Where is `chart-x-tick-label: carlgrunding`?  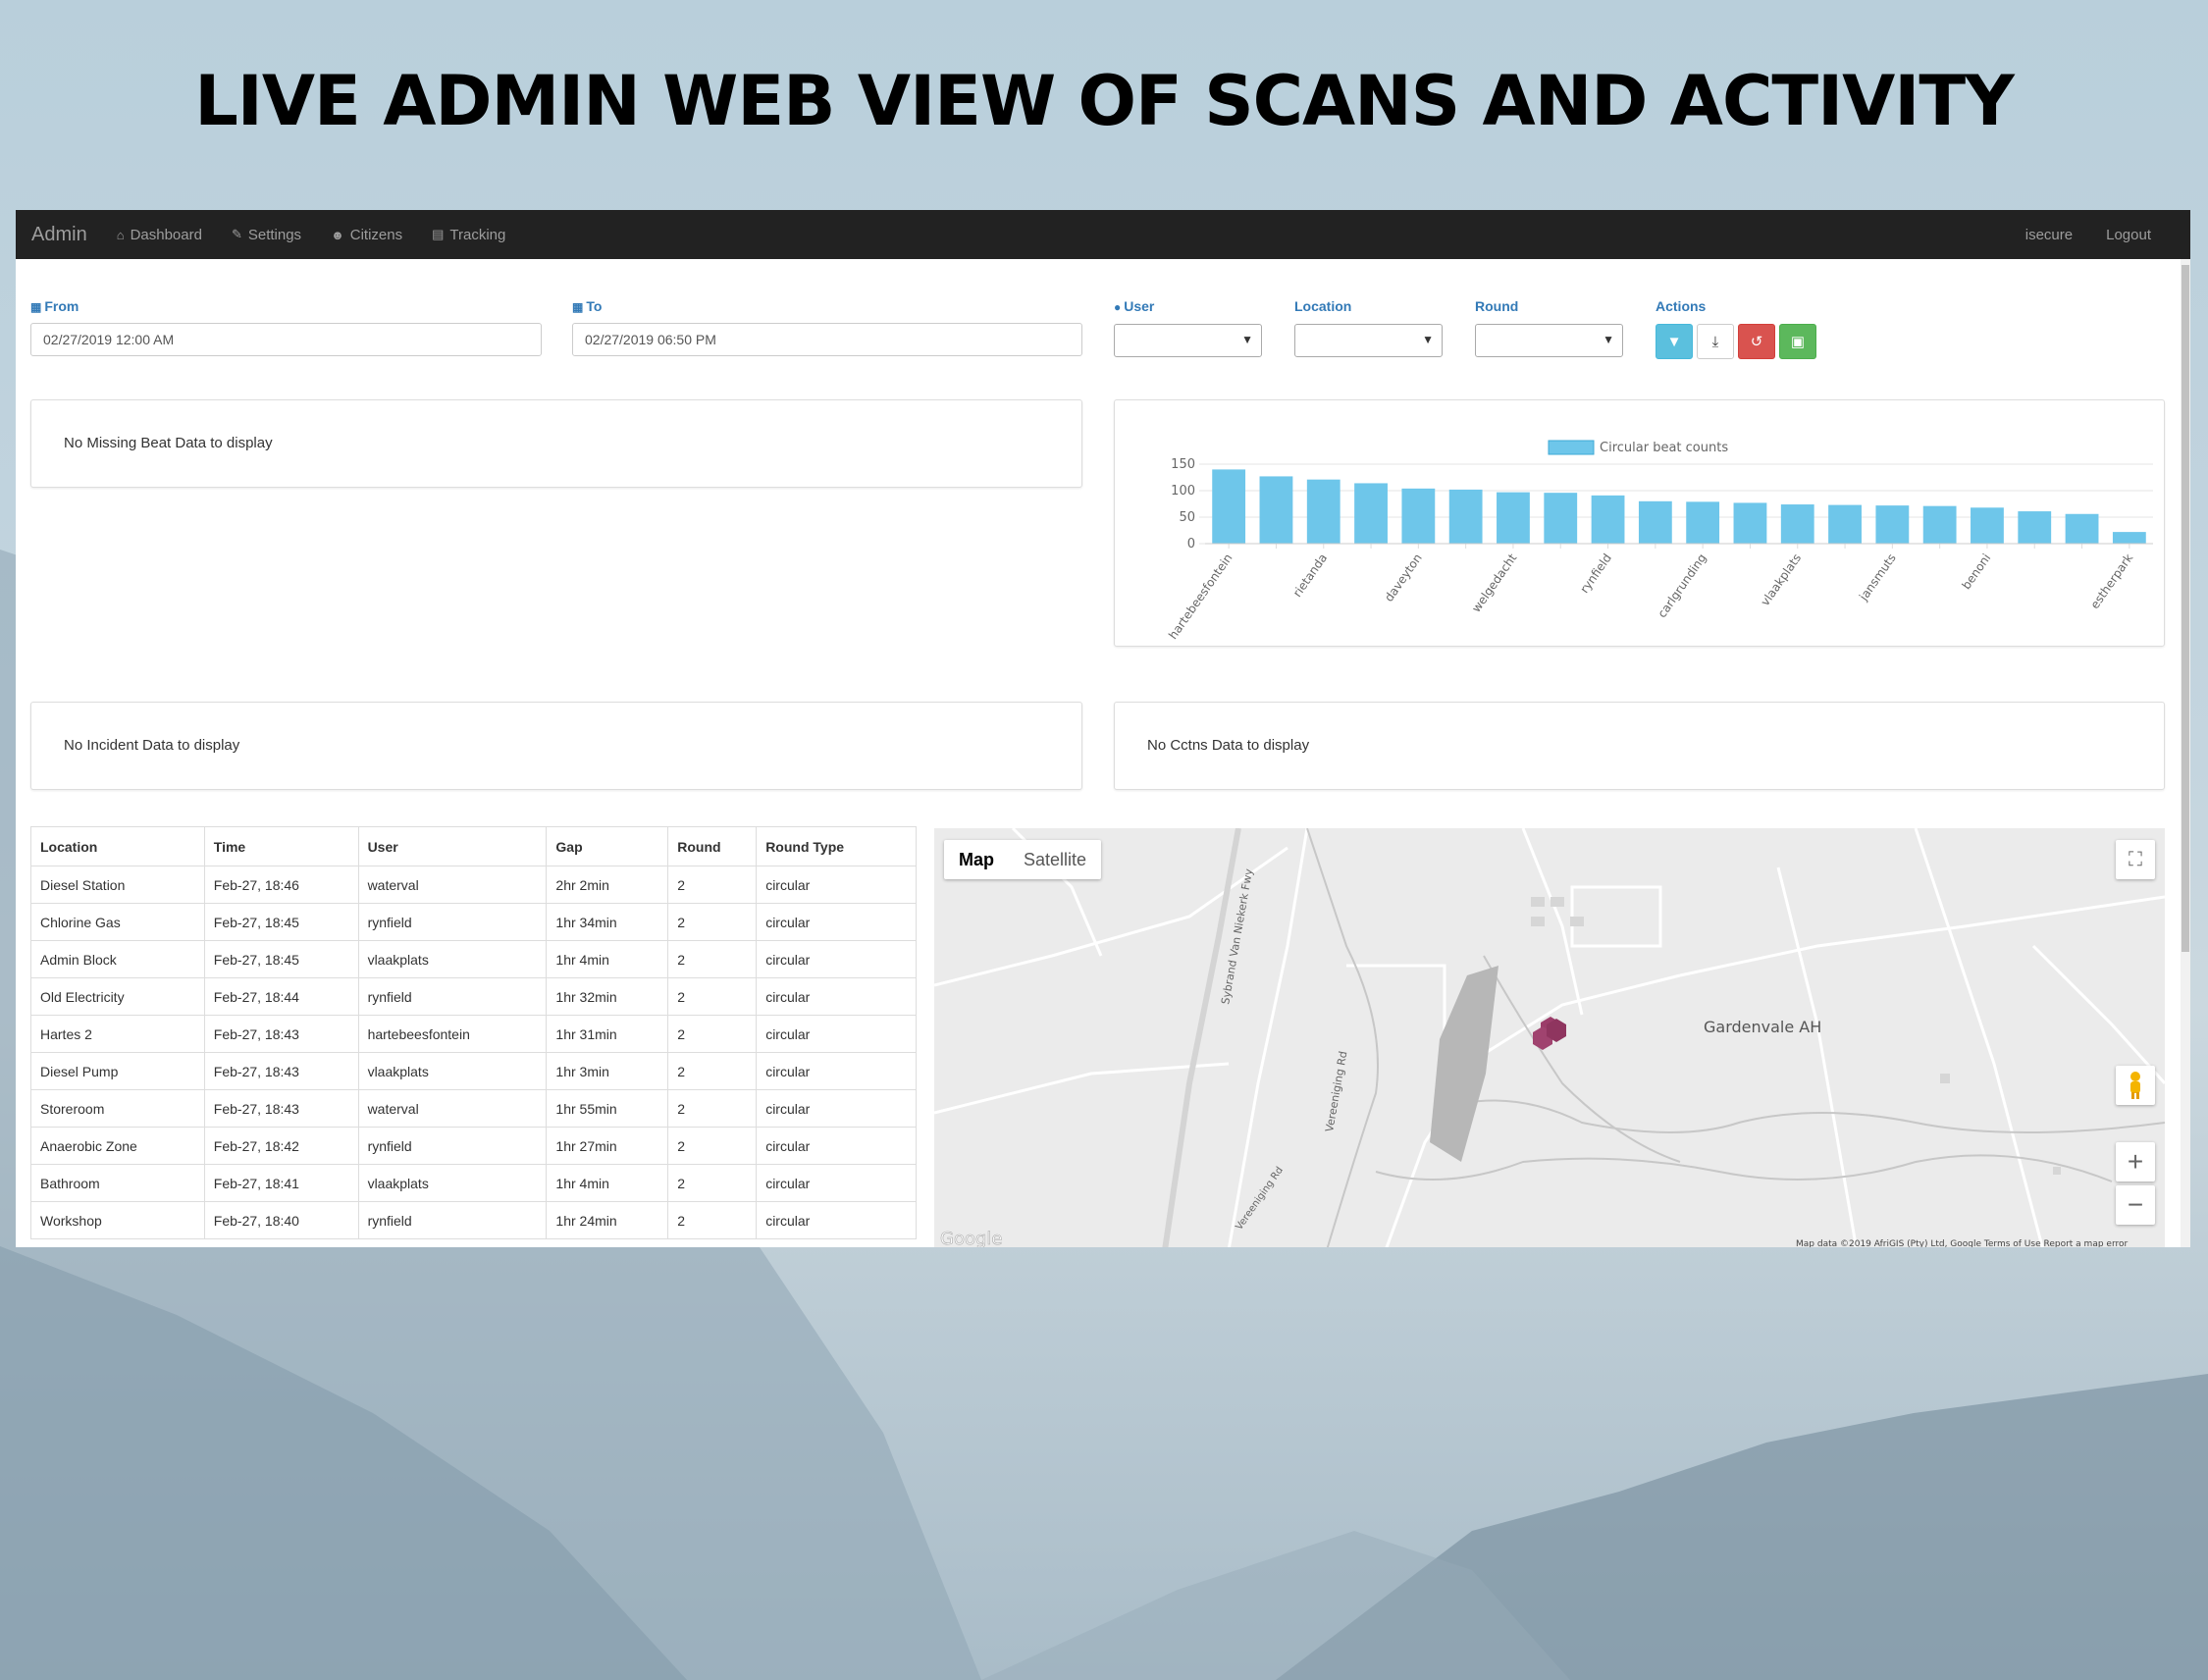
chart-x-tick-label: carlgrunding is located at coordinates (1682, 585).